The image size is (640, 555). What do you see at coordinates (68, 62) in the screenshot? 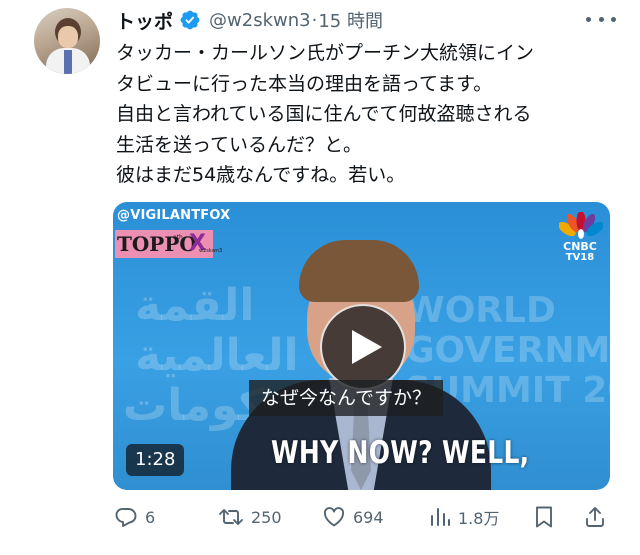
I see `avatar-strap` at bounding box center [68, 62].